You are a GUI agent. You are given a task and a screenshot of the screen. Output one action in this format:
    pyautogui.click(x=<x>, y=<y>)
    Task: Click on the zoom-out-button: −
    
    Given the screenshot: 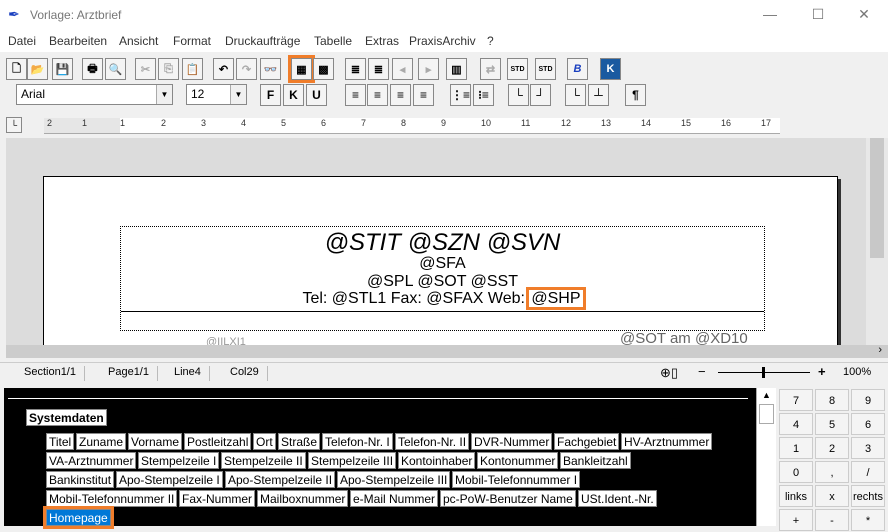 What is the action you would take?
    pyautogui.click(x=702, y=371)
    